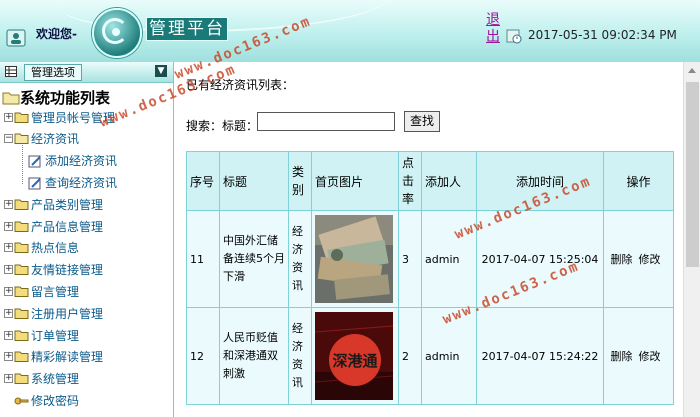 The height and width of the screenshot is (417, 700). What do you see at coordinates (56, 34) in the screenshot?
I see `welcome-text: 欢迎您-` at bounding box center [56, 34].